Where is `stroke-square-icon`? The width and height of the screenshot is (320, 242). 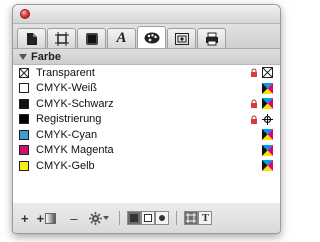
stroke-square-icon is located at coordinates (148, 218).